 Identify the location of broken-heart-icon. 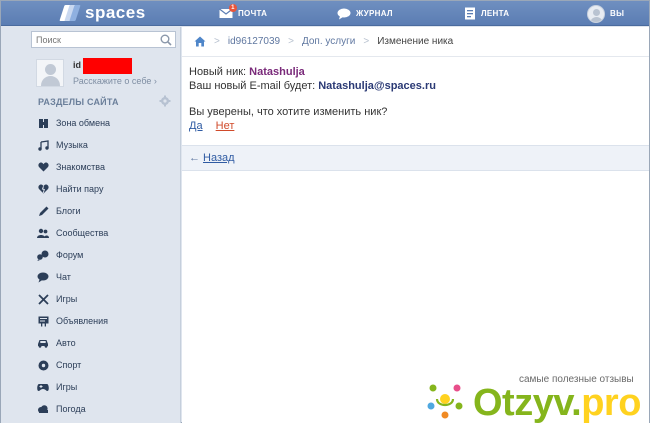
(43, 189).